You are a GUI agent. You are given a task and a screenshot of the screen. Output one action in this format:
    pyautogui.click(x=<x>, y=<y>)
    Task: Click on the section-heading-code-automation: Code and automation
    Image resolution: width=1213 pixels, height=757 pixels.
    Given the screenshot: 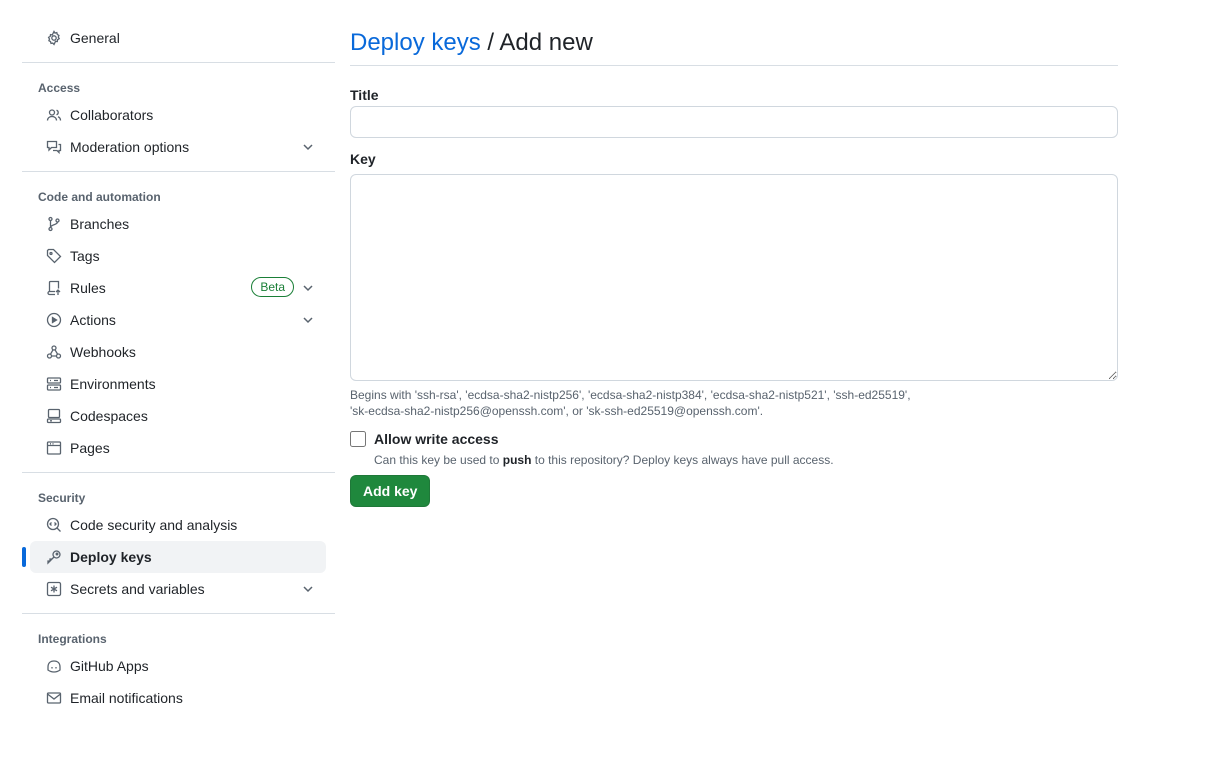 What is the action you would take?
    pyautogui.click(x=99, y=197)
    